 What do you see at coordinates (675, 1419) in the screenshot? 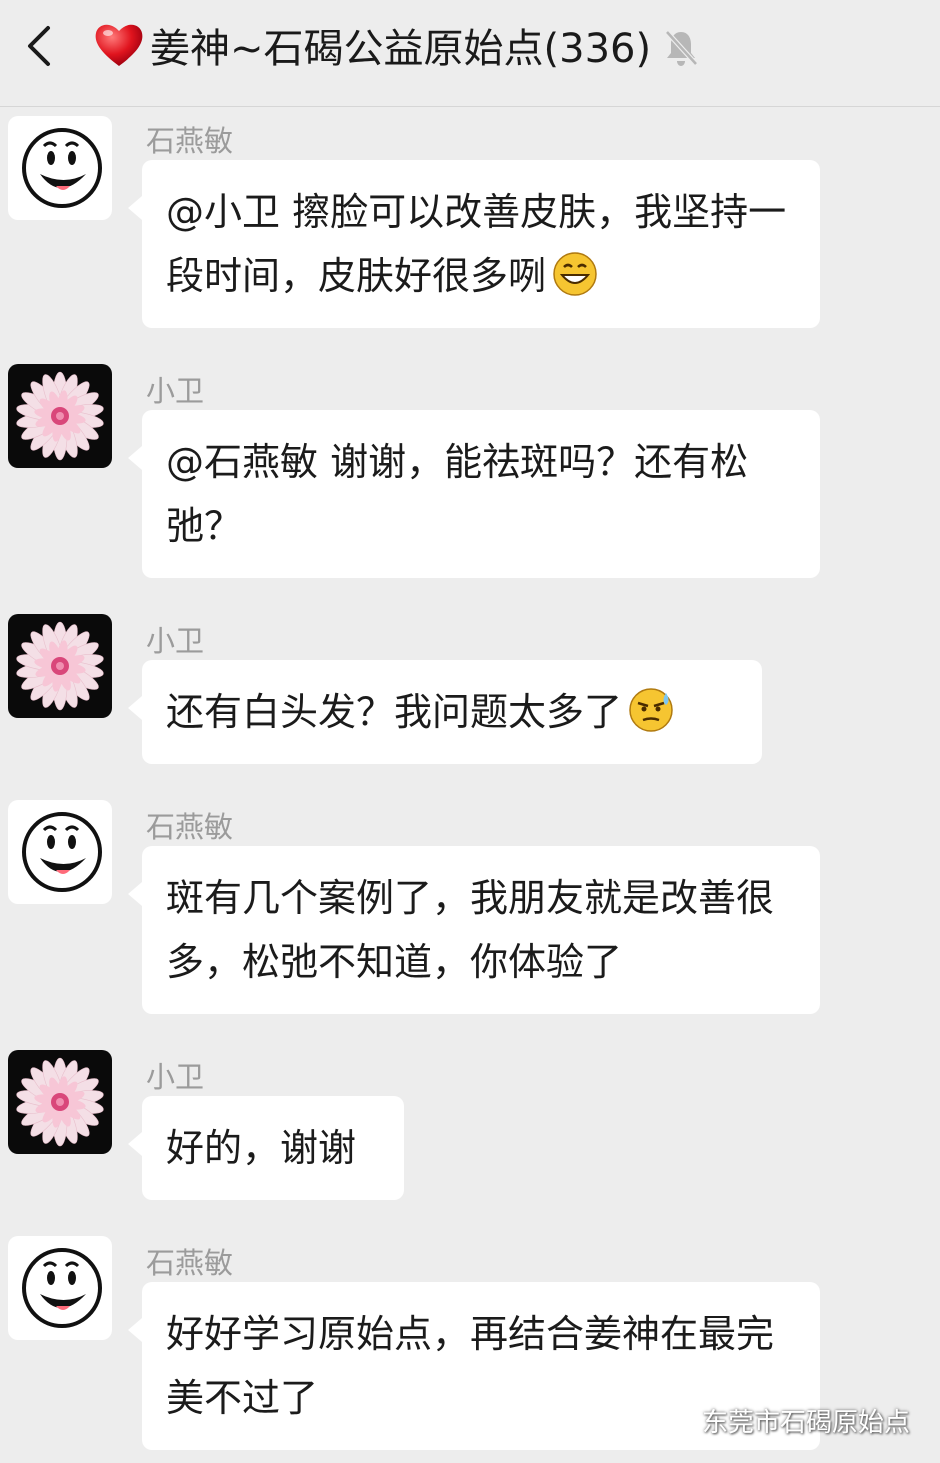
I see `wechat-icon` at bounding box center [675, 1419].